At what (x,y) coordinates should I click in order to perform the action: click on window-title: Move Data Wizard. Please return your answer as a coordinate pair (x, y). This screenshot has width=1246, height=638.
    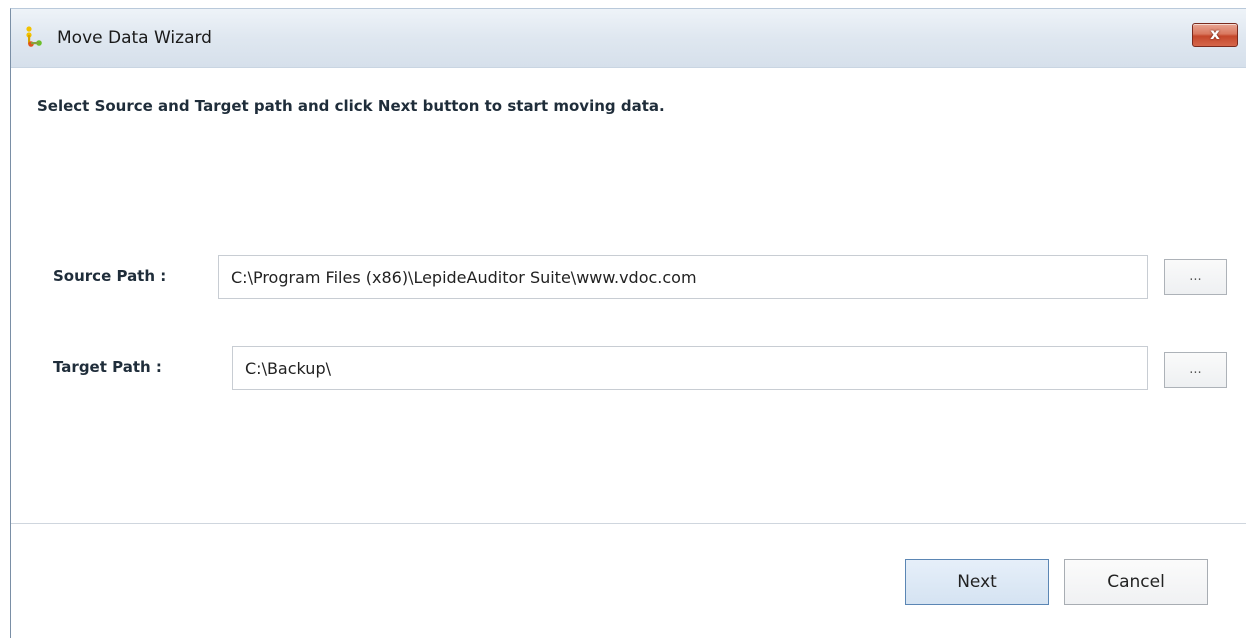
    Looking at the image, I should click on (134, 38).